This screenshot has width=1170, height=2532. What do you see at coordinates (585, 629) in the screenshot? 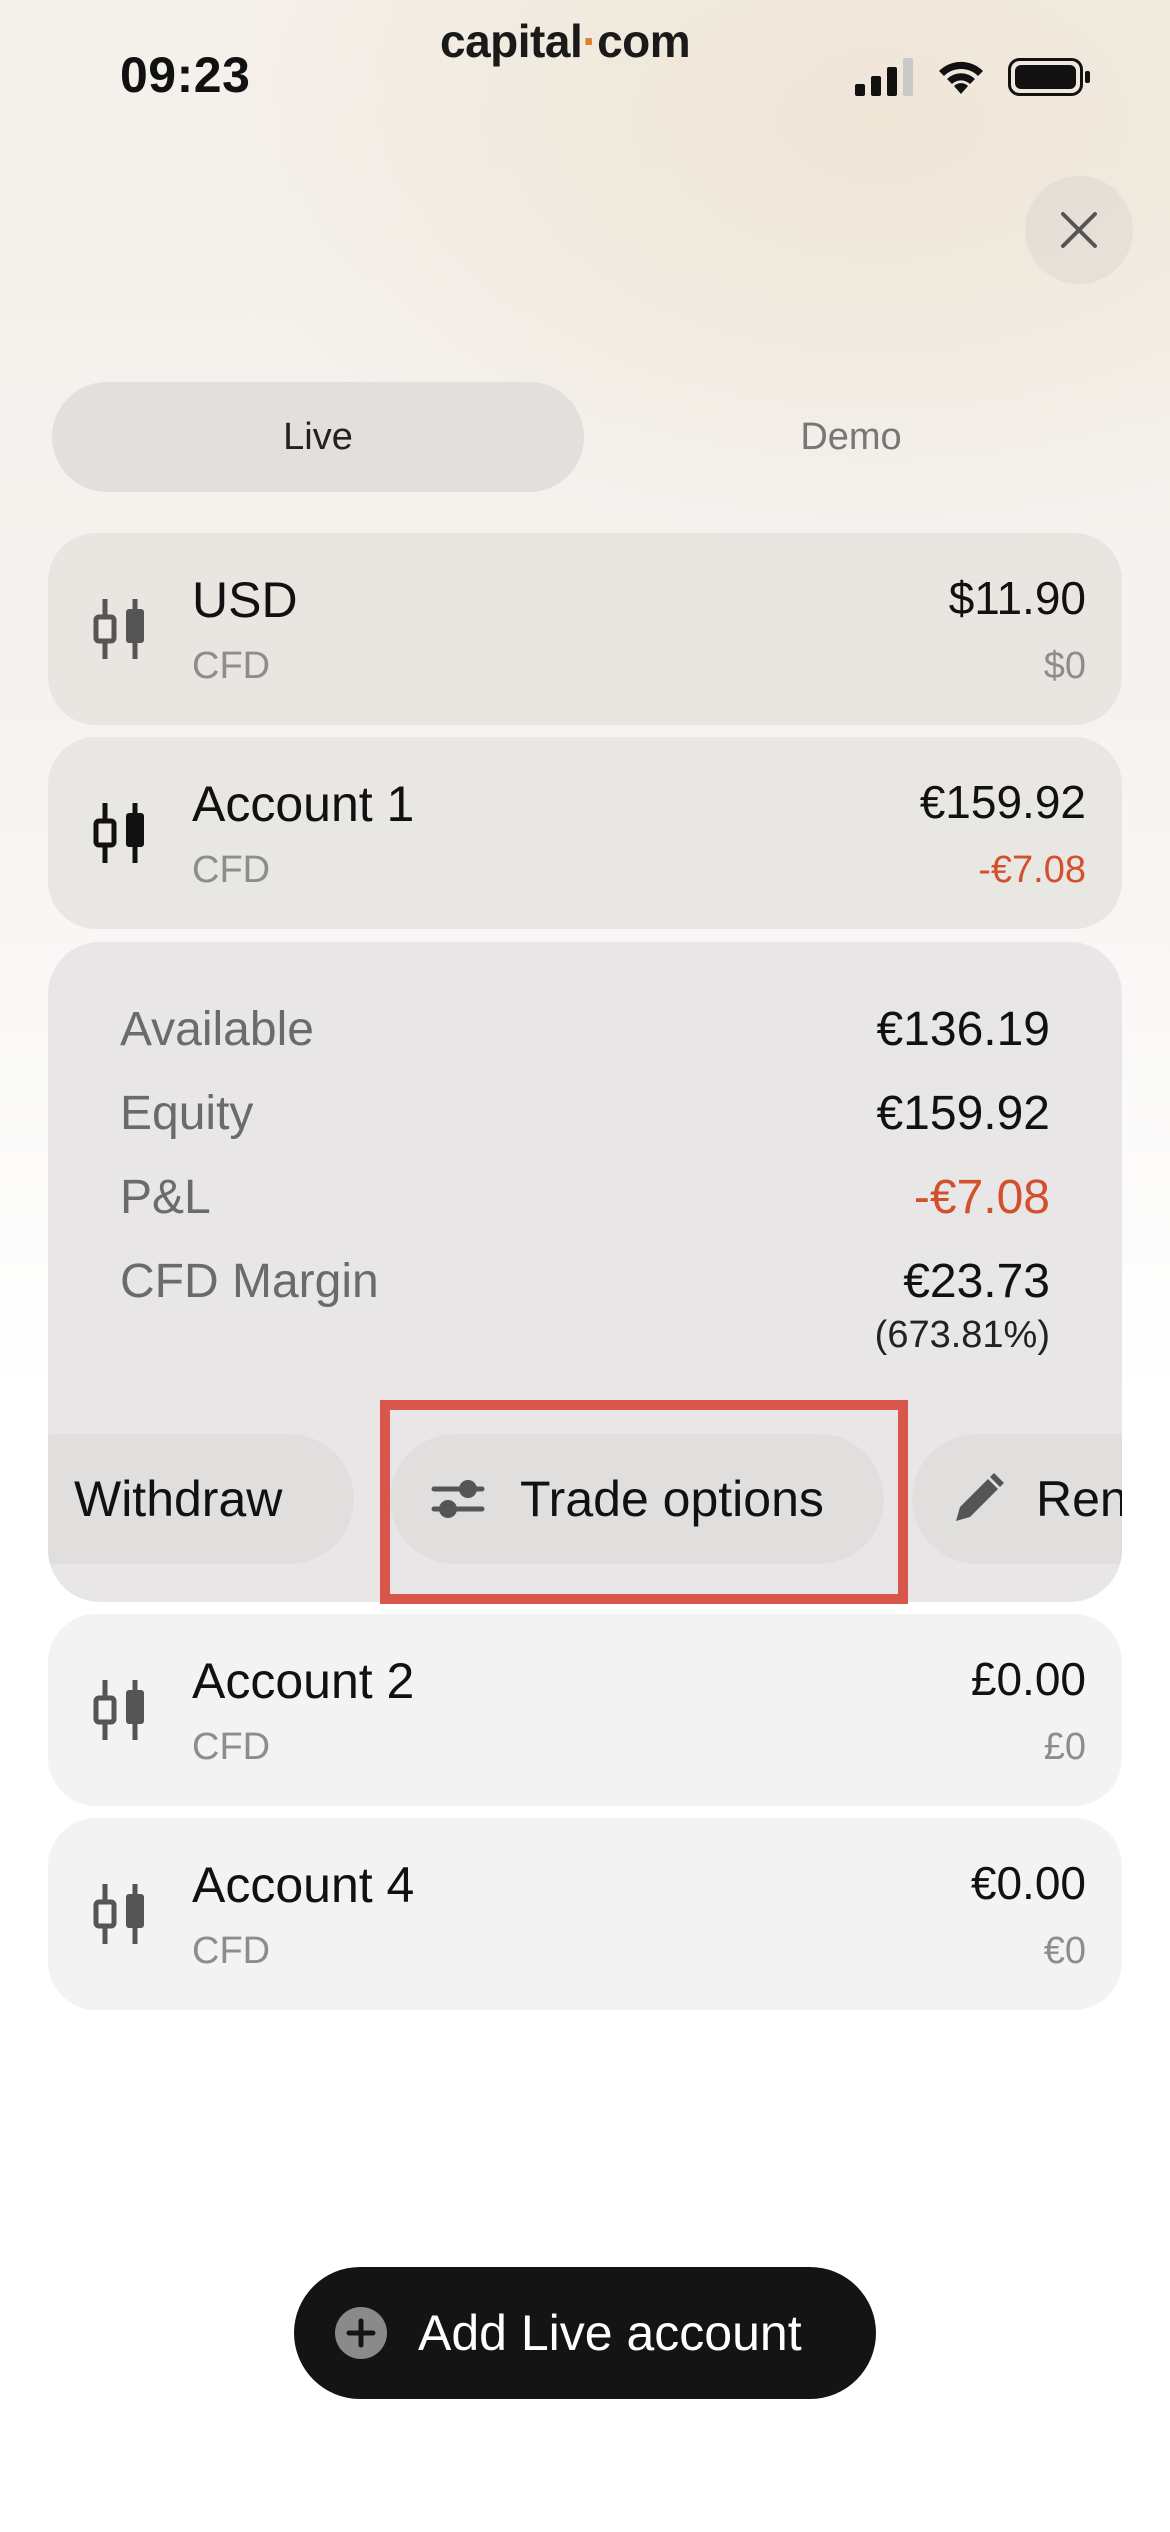
I see `account-card-usd: USD CFD $11.90 $0` at bounding box center [585, 629].